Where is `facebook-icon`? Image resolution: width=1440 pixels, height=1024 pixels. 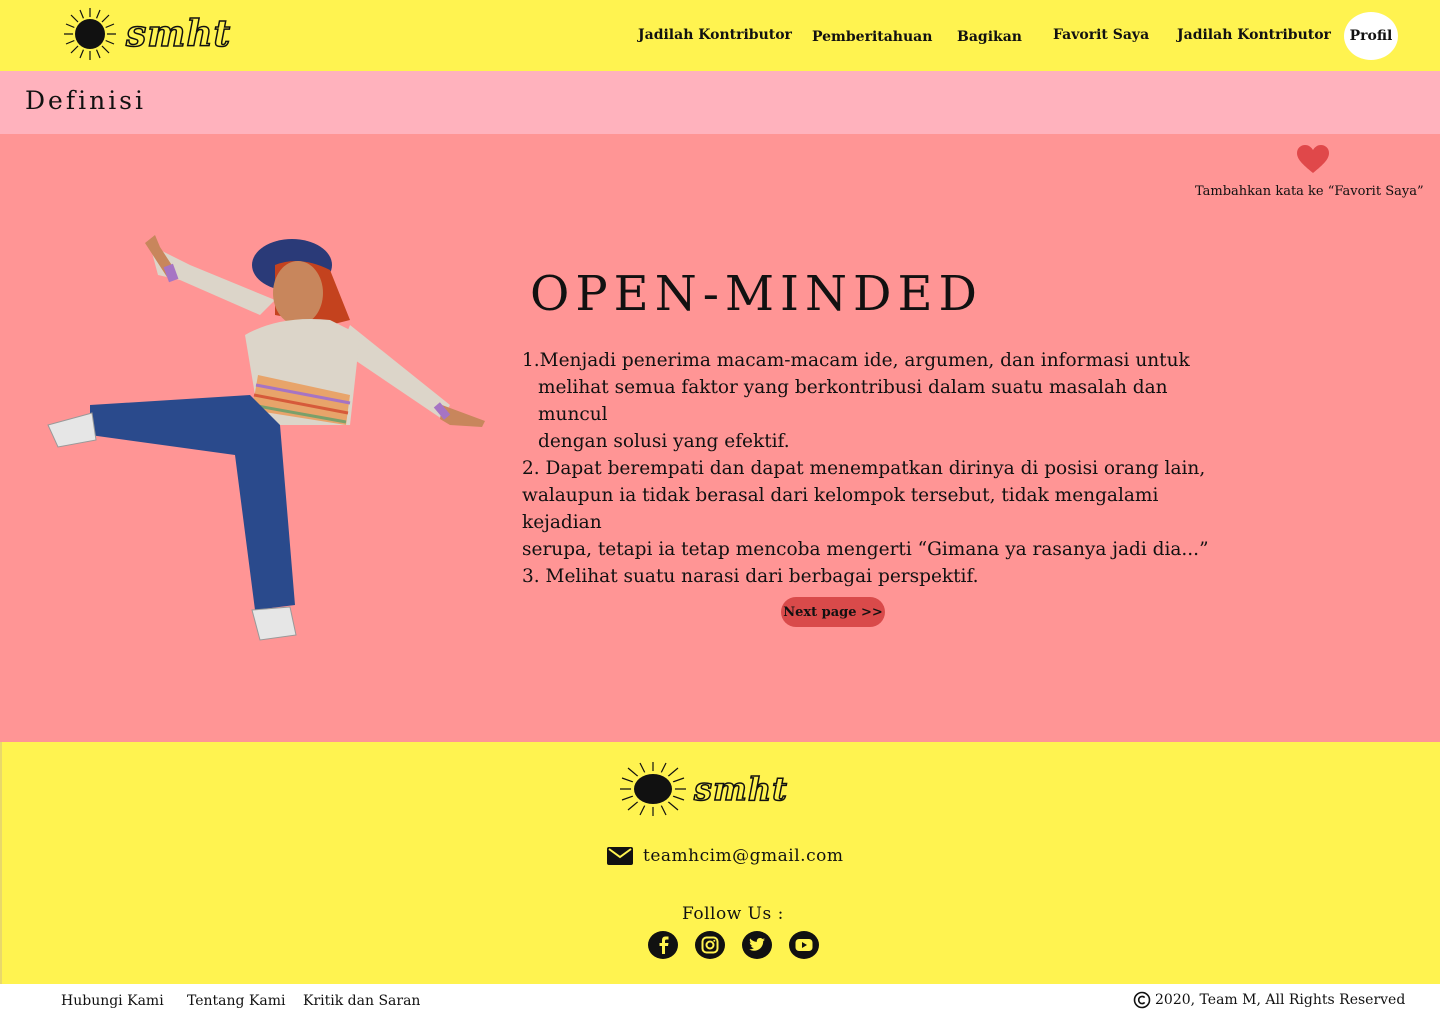
facebook-icon is located at coordinates (663, 945).